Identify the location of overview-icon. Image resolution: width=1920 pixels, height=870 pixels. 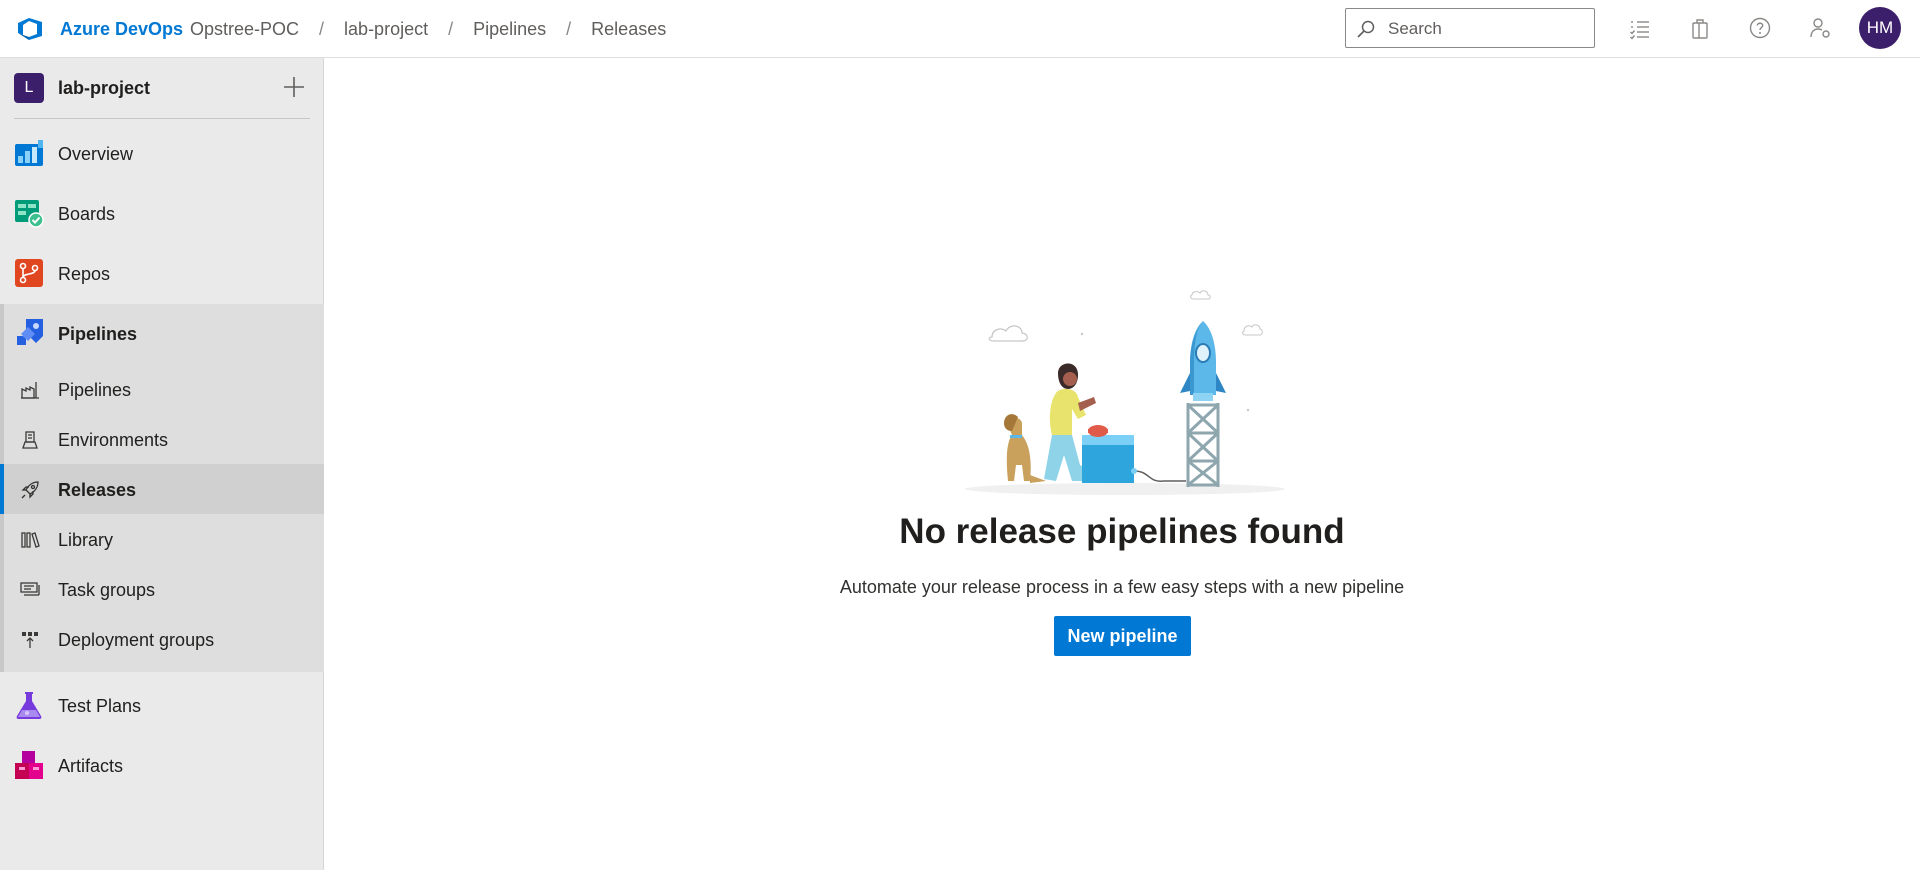
(29, 153).